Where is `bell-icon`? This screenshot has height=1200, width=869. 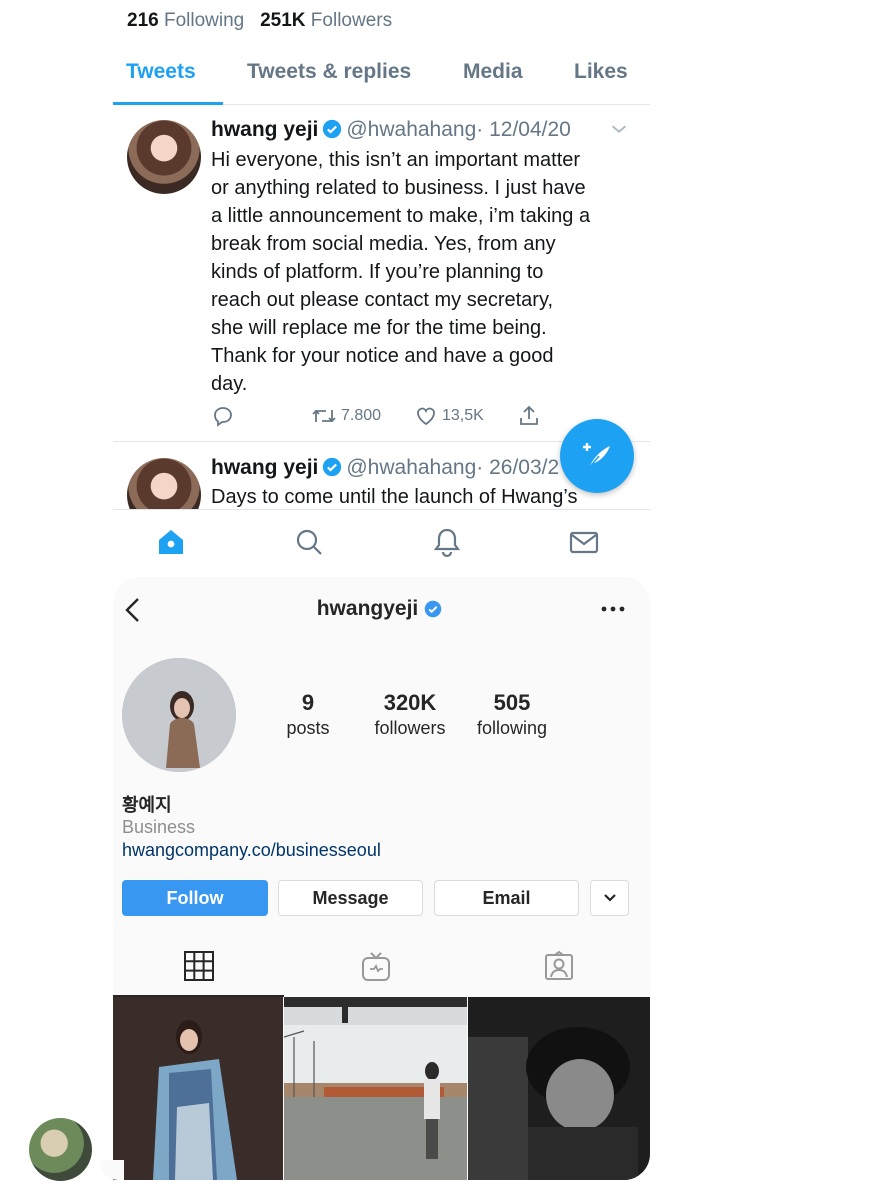 bell-icon is located at coordinates (447, 542).